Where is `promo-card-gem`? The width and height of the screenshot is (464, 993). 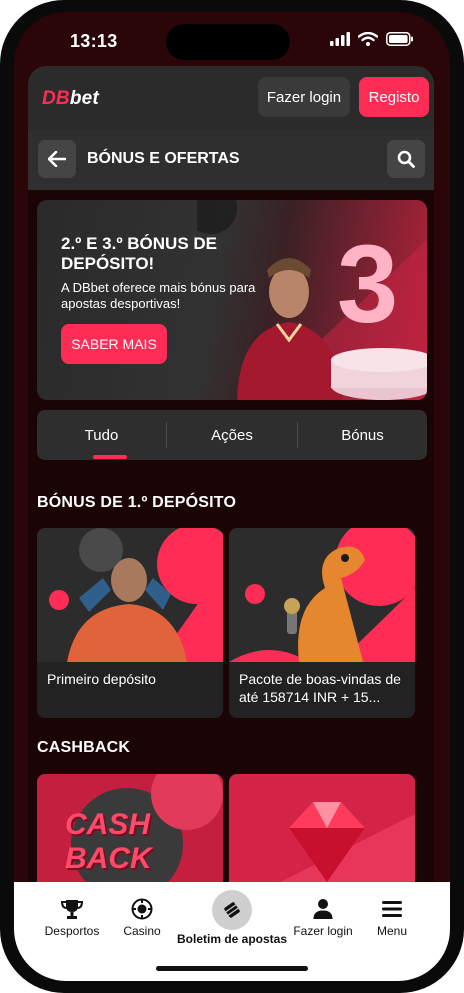 promo-card-gem is located at coordinates (322, 835).